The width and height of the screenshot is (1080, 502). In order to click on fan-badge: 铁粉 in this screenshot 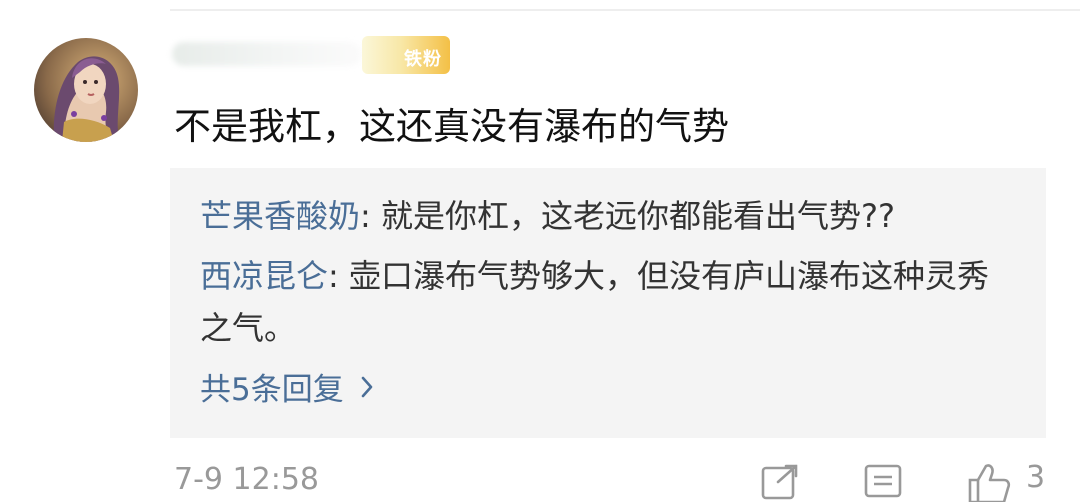, I will do `click(406, 55)`.